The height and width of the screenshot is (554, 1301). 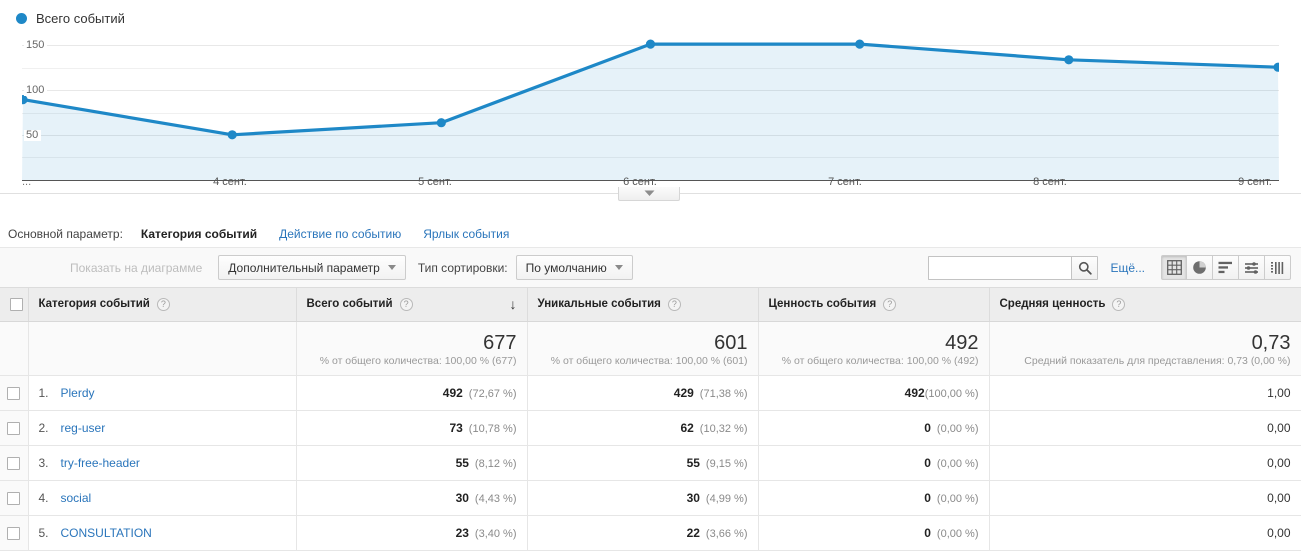 I want to click on summary-value: 677, so click(x=500, y=342).